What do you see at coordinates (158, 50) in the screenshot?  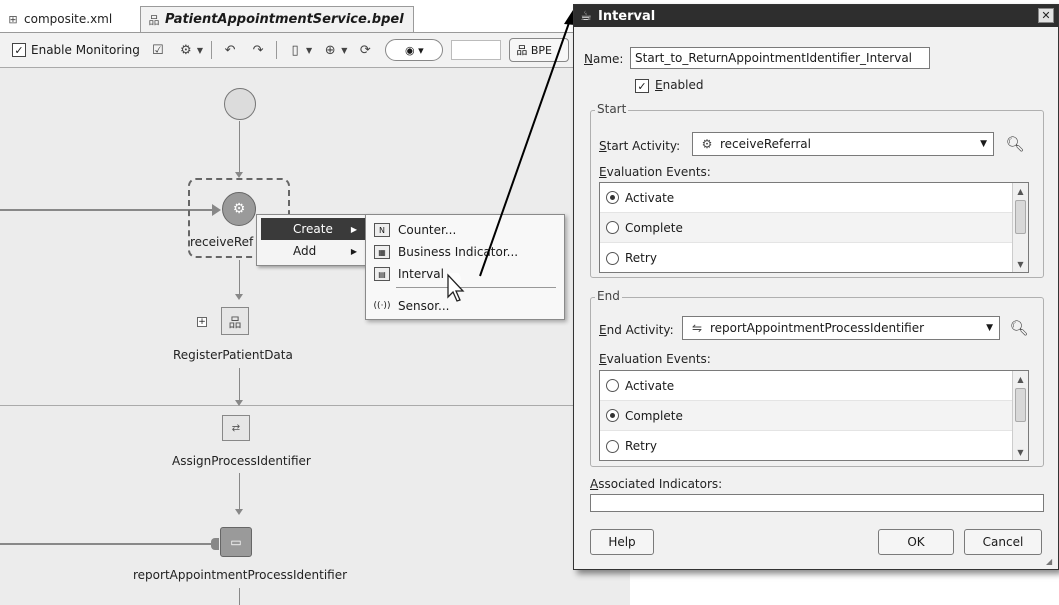 I see `validate-icon: ☑` at bounding box center [158, 50].